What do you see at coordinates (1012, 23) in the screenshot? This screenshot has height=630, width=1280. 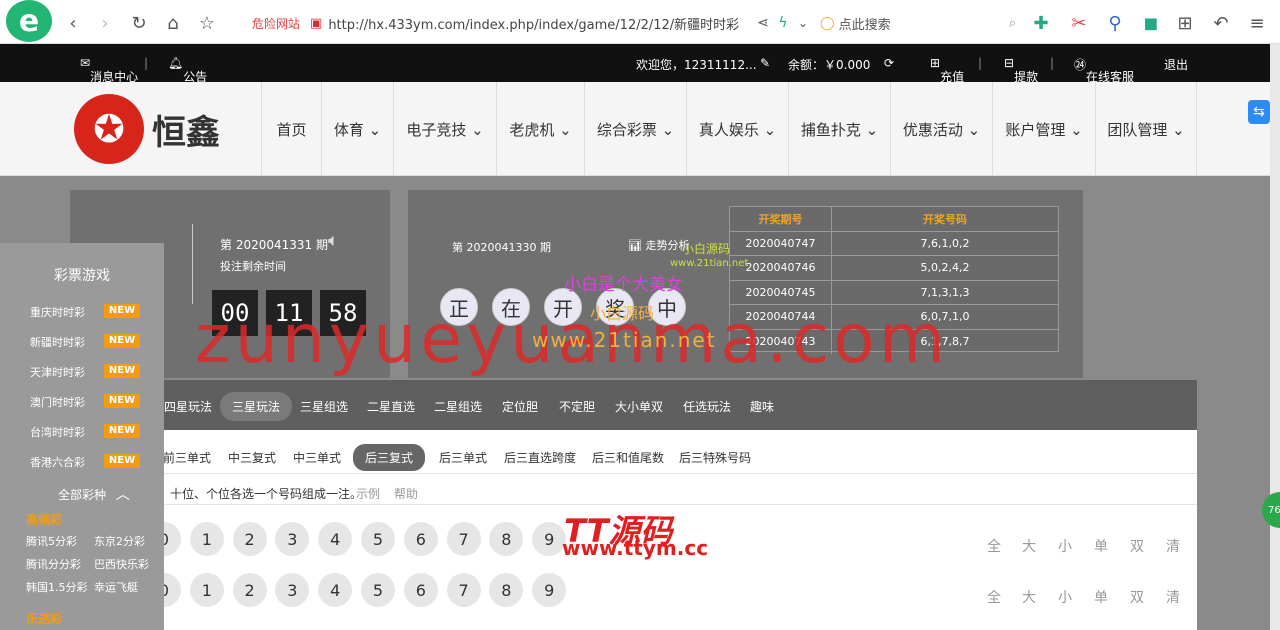 I see `search-icon: ⌕` at bounding box center [1012, 23].